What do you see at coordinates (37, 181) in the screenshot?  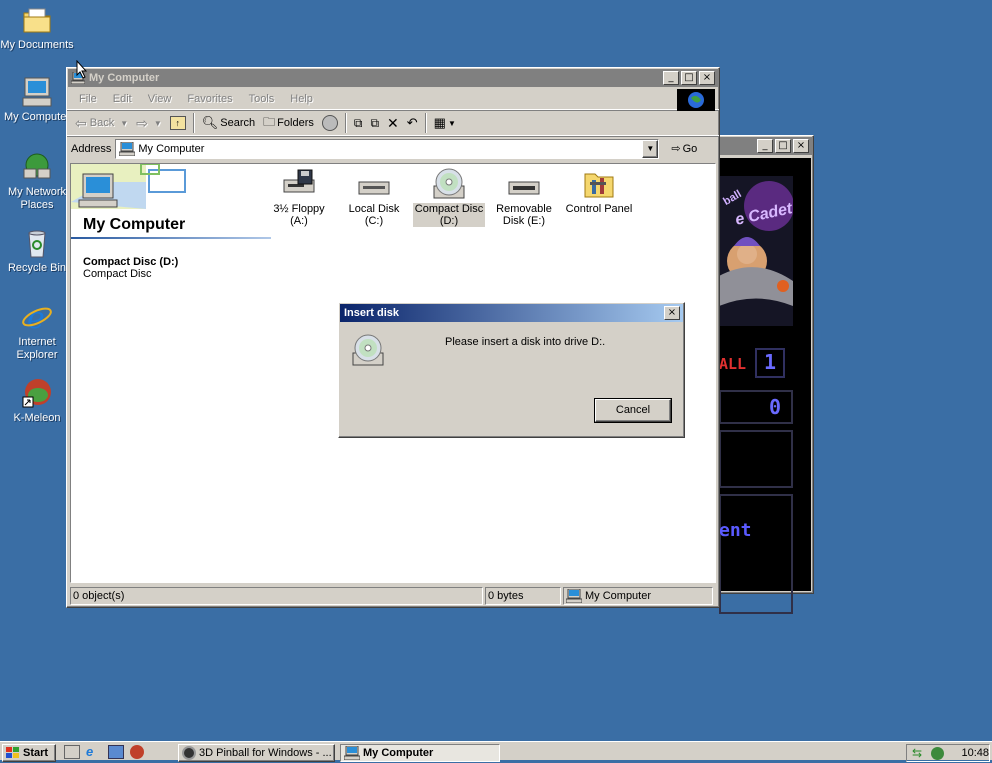 I see `desktop-icon-network: My Network Places` at bounding box center [37, 181].